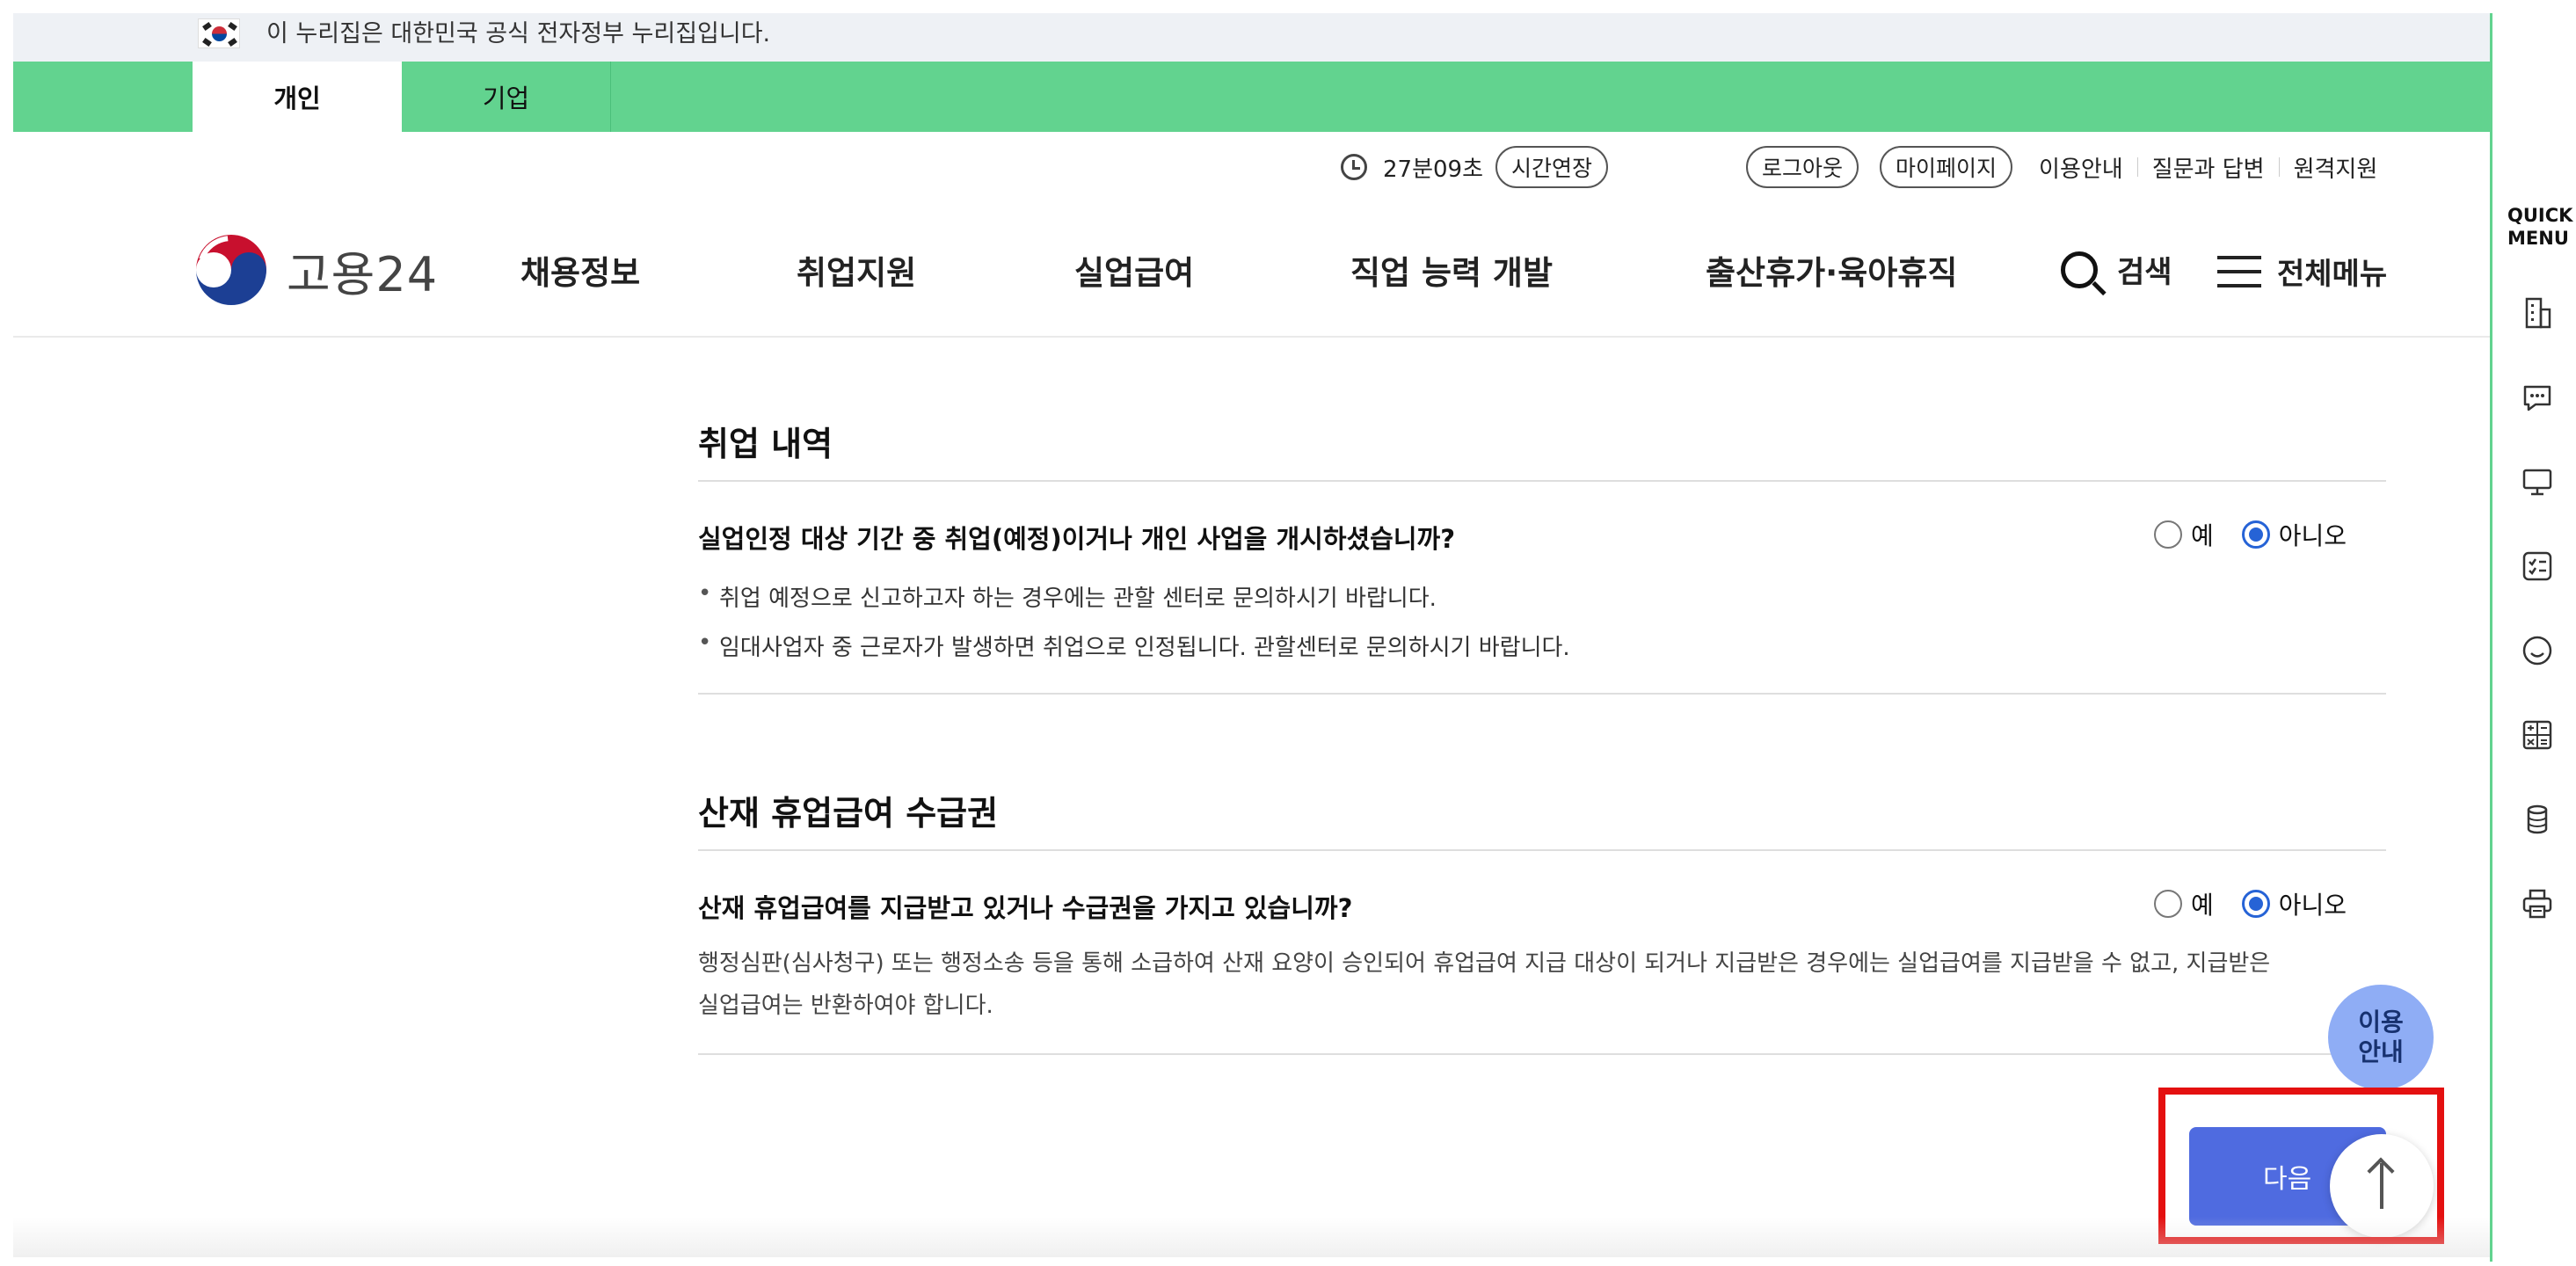 This screenshot has height=1266, width=2576. What do you see at coordinates (1552, 167) in the screenshot?
I see `extend-time-button: 시간연장` at bounding box center [1552, 167].